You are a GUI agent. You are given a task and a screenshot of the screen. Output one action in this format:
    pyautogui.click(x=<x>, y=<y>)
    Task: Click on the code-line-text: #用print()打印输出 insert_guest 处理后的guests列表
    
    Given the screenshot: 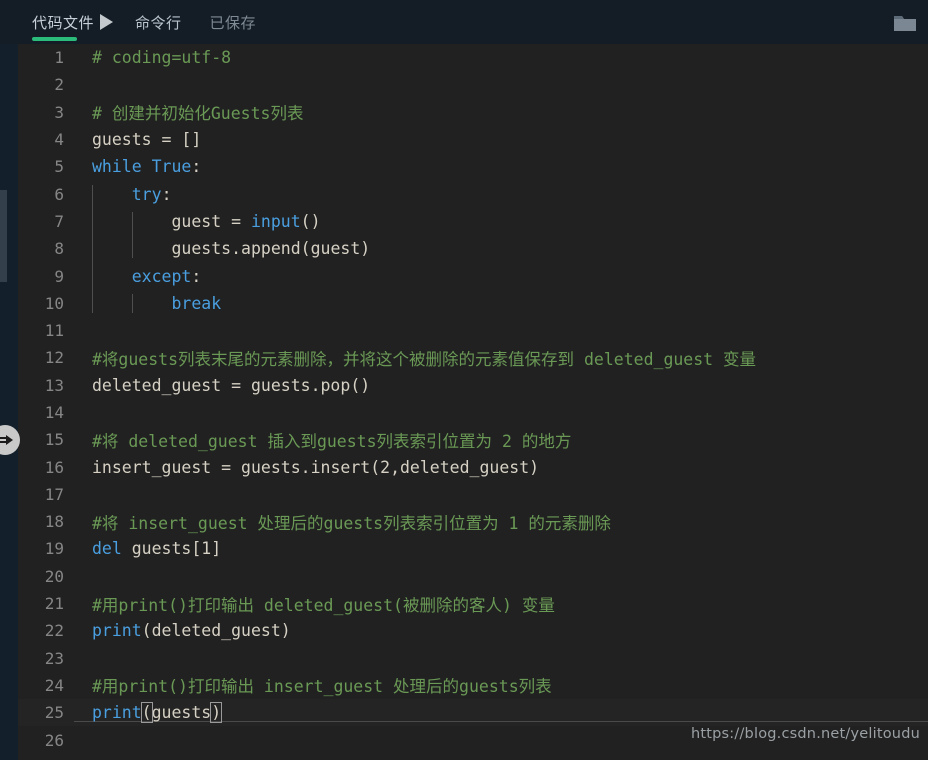 What is the action you would take?
    pyautogui.click(x=322, y=687)
    